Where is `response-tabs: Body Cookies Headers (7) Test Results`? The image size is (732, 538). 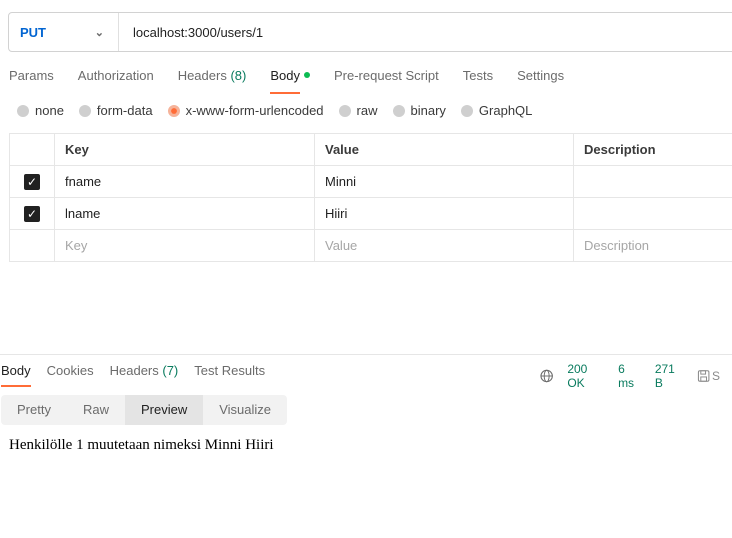 response-tabs: Body Cookies Headers (7) Test Results is located at coordinates (141, 374).